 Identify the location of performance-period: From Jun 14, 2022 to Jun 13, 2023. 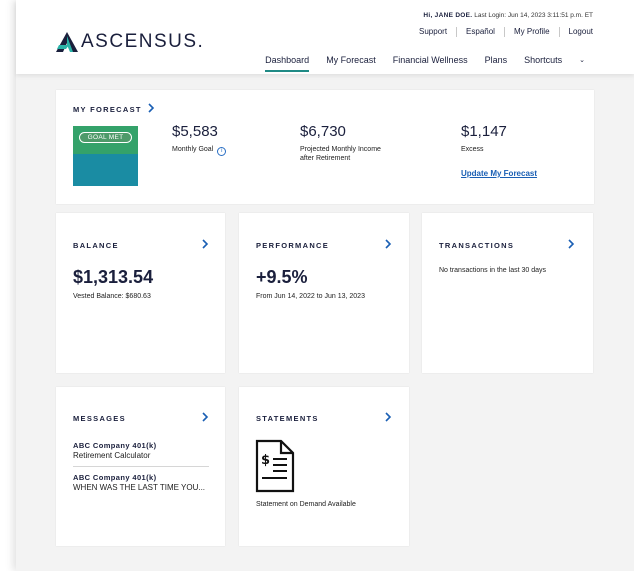
(310, 296).